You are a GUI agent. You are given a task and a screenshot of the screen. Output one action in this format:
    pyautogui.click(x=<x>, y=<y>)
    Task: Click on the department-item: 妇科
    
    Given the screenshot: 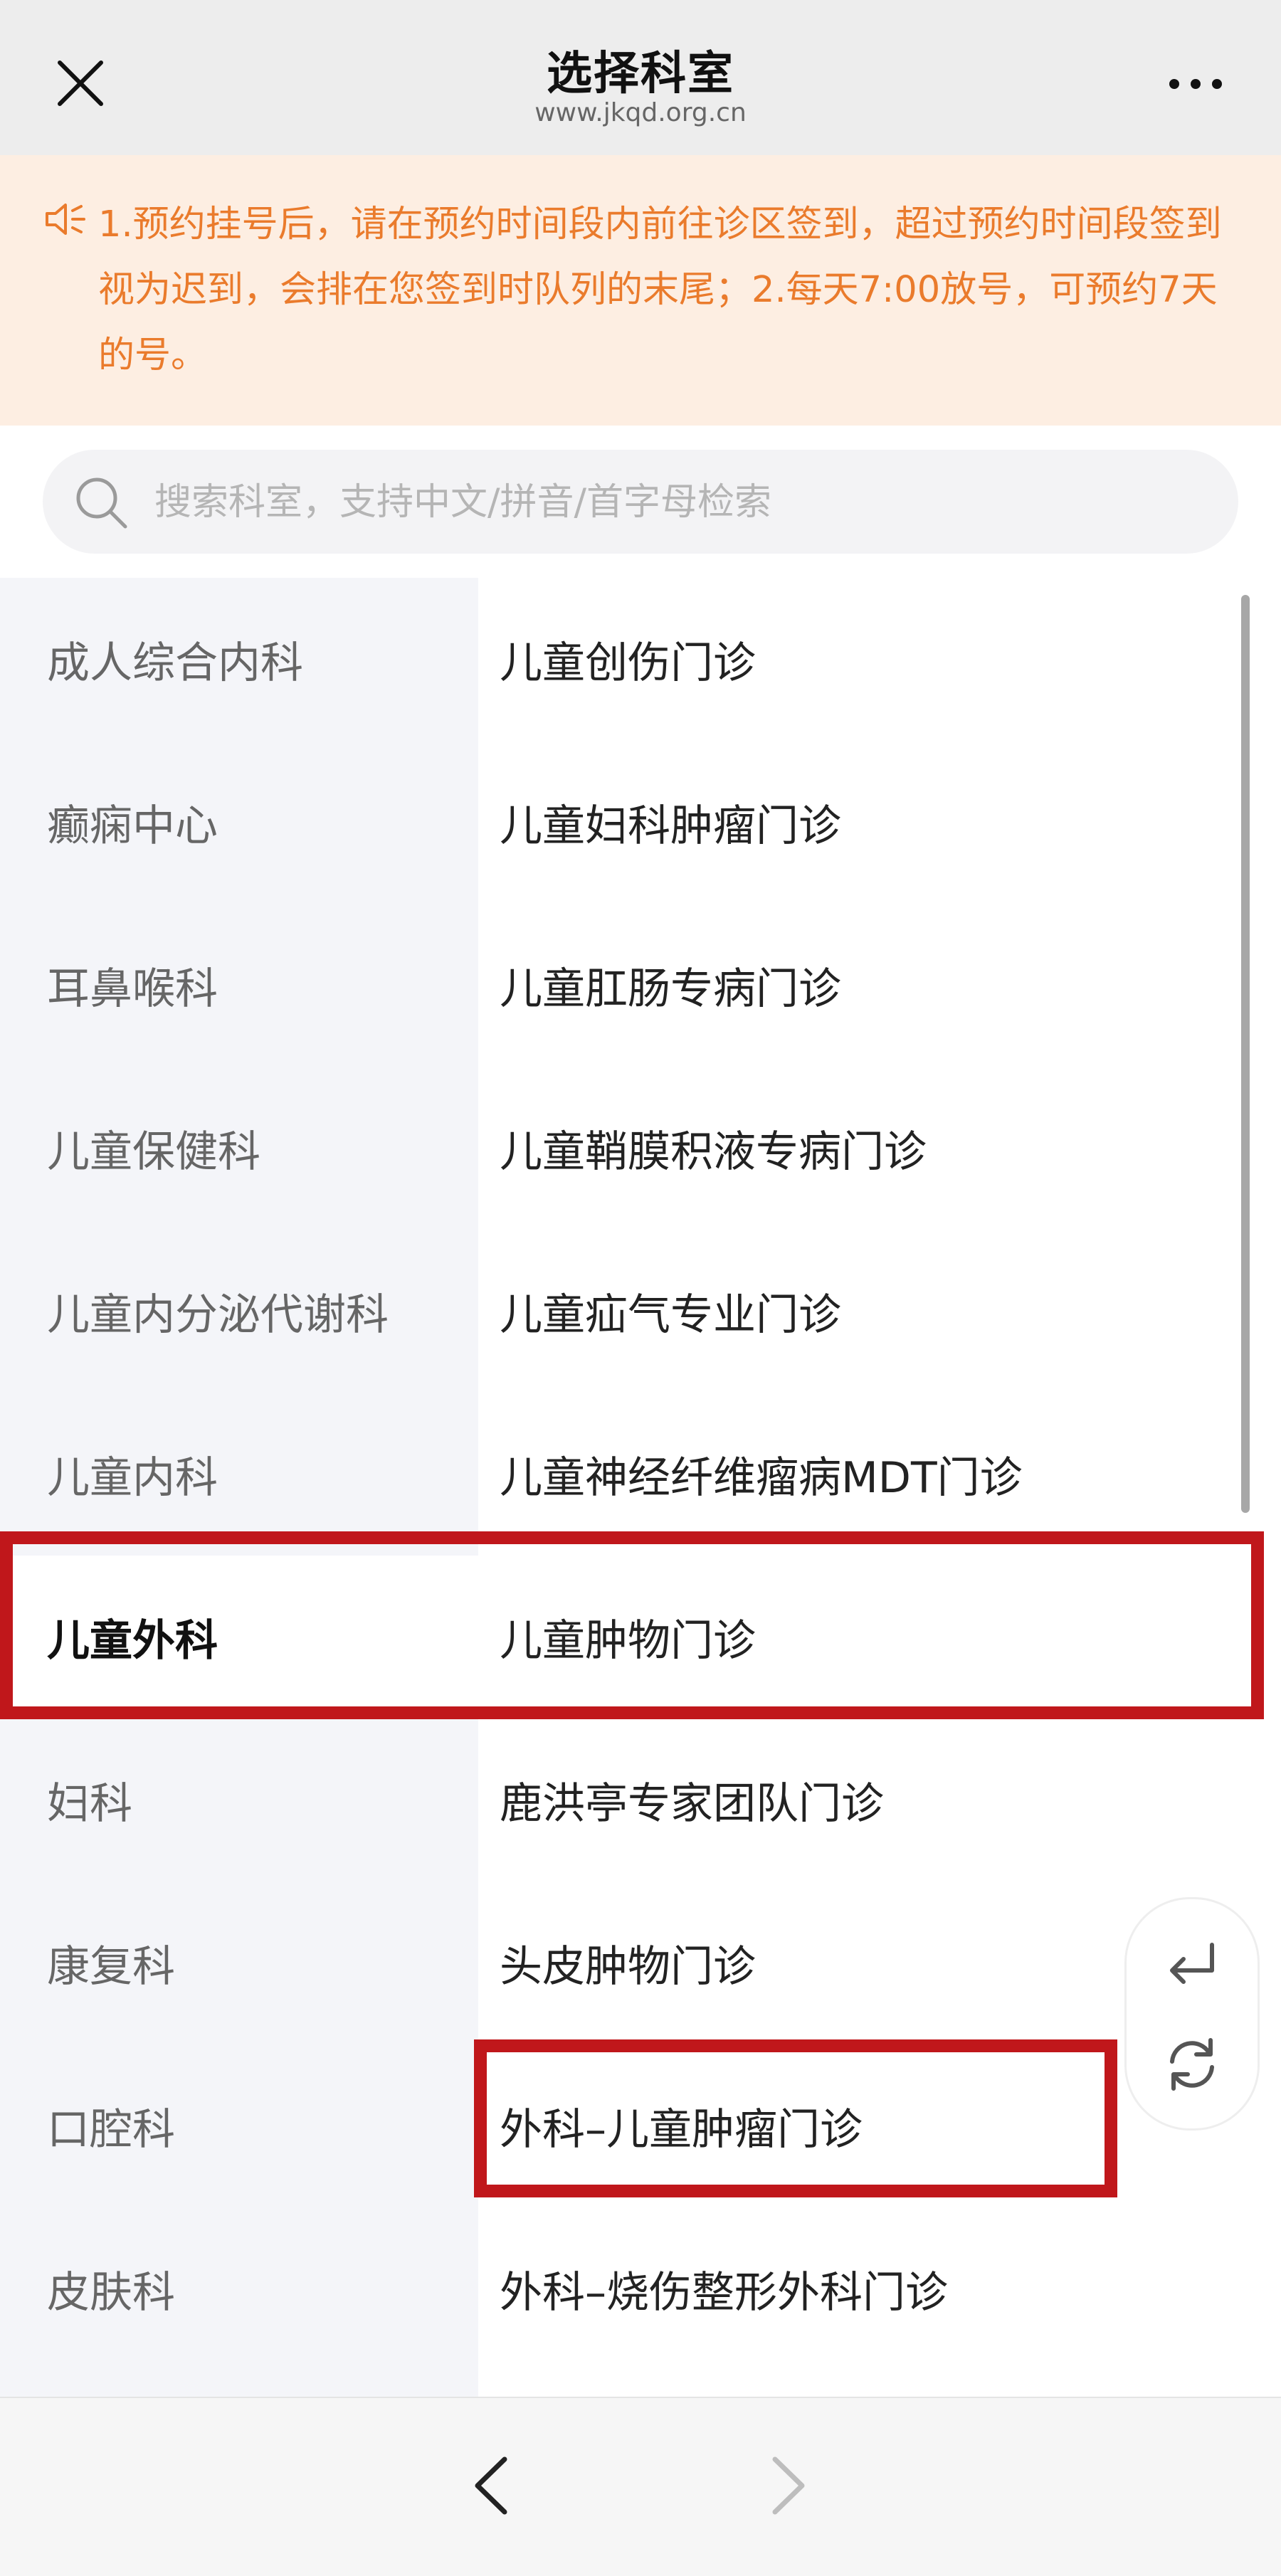 What is the action you would take?
    pyautogui.click(x=239, y=1800)
    